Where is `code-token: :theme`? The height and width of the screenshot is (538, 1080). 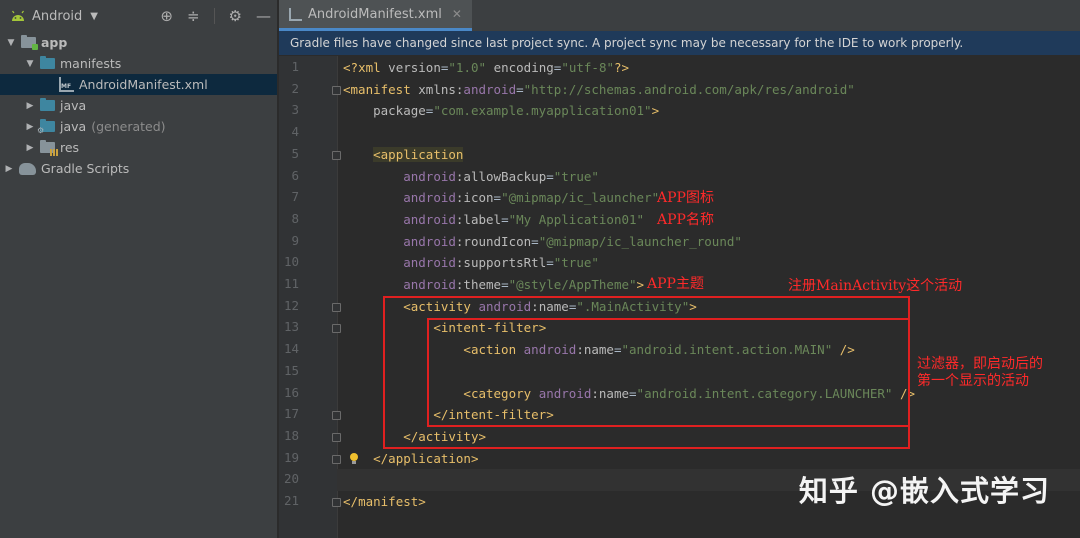 code-token: :theme is located at coordinates (478, 284).